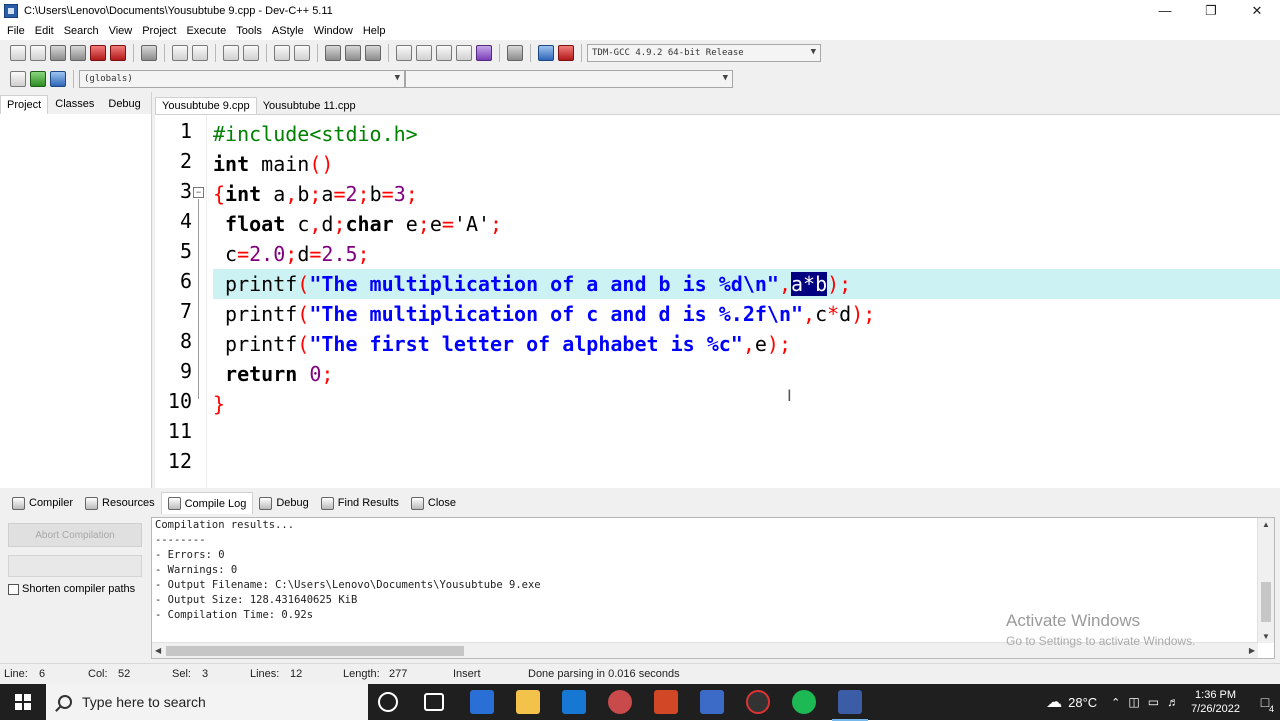 This screenshot has height=721, width=1280. I want to click on tab-yousubtube-11: Yousubtube 11.cpp, so click(309, 106).